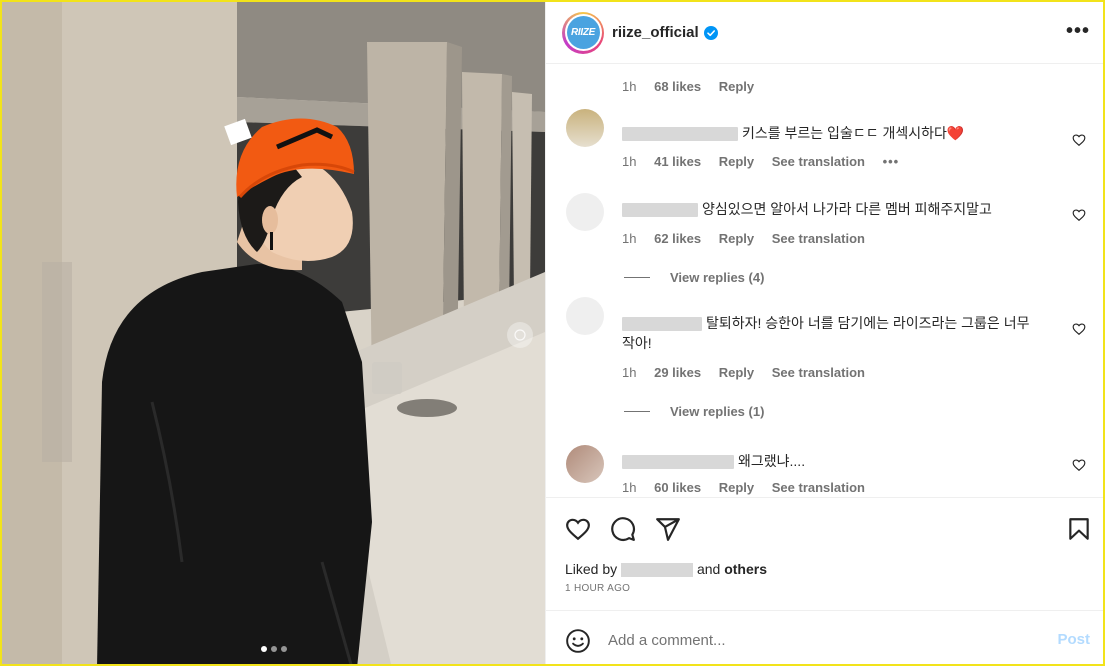 This screenshot has width=1105, height=666. What do you see at coordinates (677, 487) in the screenshot?
I see `comment-likes: 60 likes` at bounding box center [677, 487].